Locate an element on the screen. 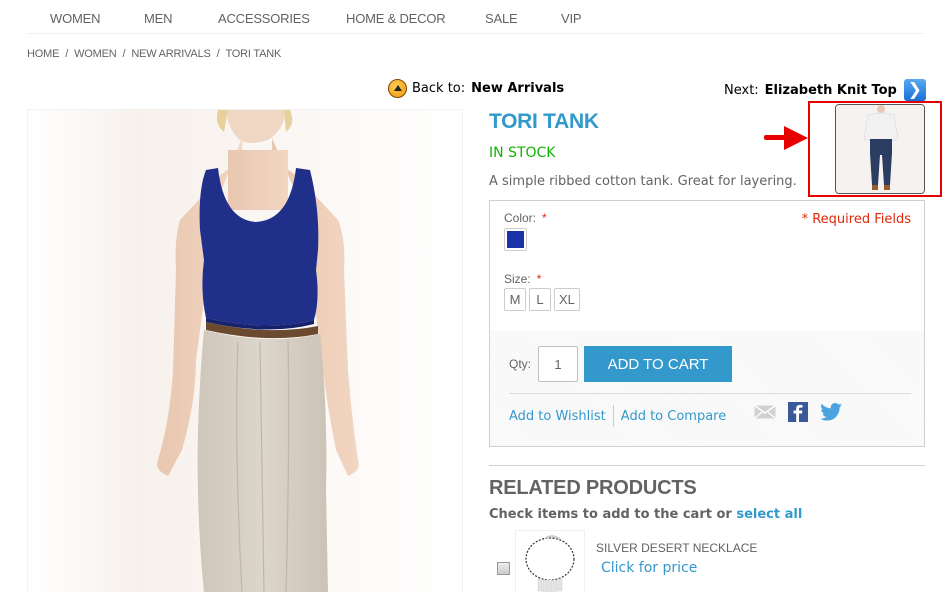  size-option-m: M is located at coordinates (515, 299).